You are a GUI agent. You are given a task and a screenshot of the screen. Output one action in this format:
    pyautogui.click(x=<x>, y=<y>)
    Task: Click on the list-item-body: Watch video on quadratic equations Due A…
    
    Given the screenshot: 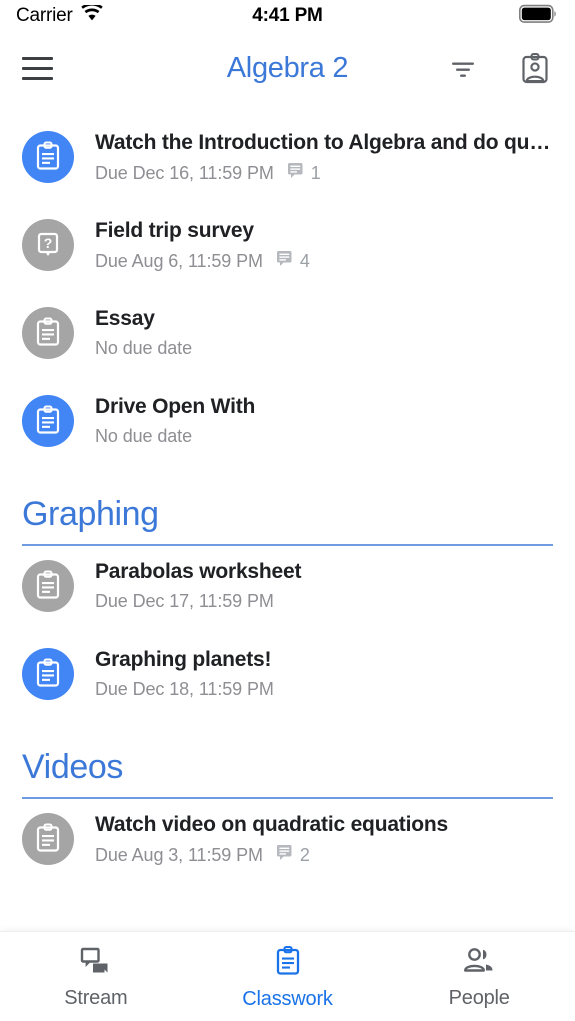 What is the action you would take?
    pyautogui.click(x=324, y=838)
    